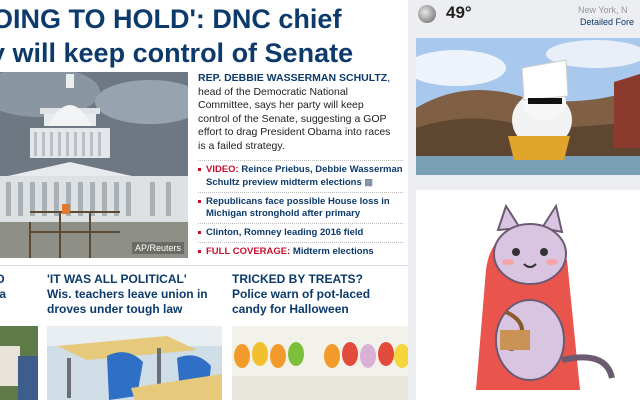  Describe the element at coordinates (204, 265) in the screenshot. I see `section-divider` at that location.